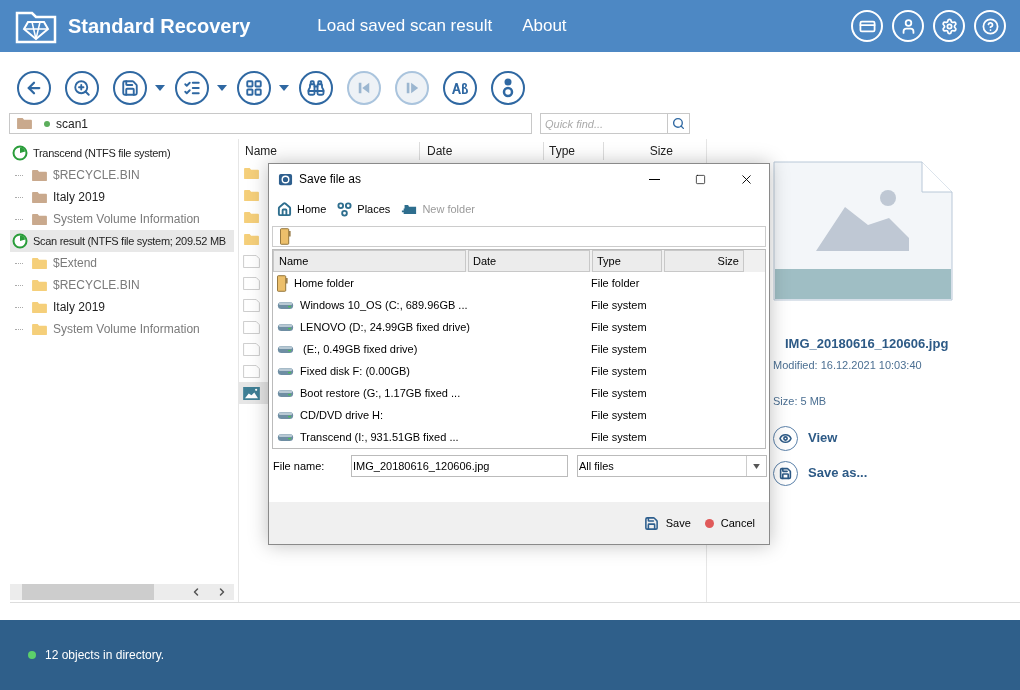 This screenshot has width=1020, height=690. Describe the element at coordinates (284, 209) in the screenshot. I see `home-icon` at that location.